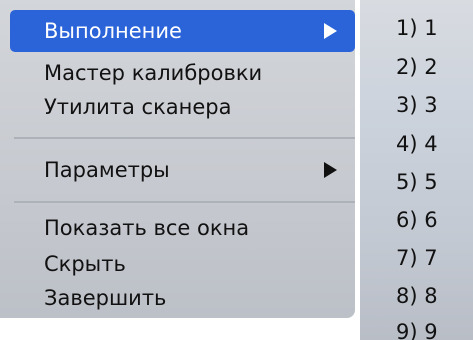  I want to click on menu-item-label: Показать все окна, so click(147, 227).